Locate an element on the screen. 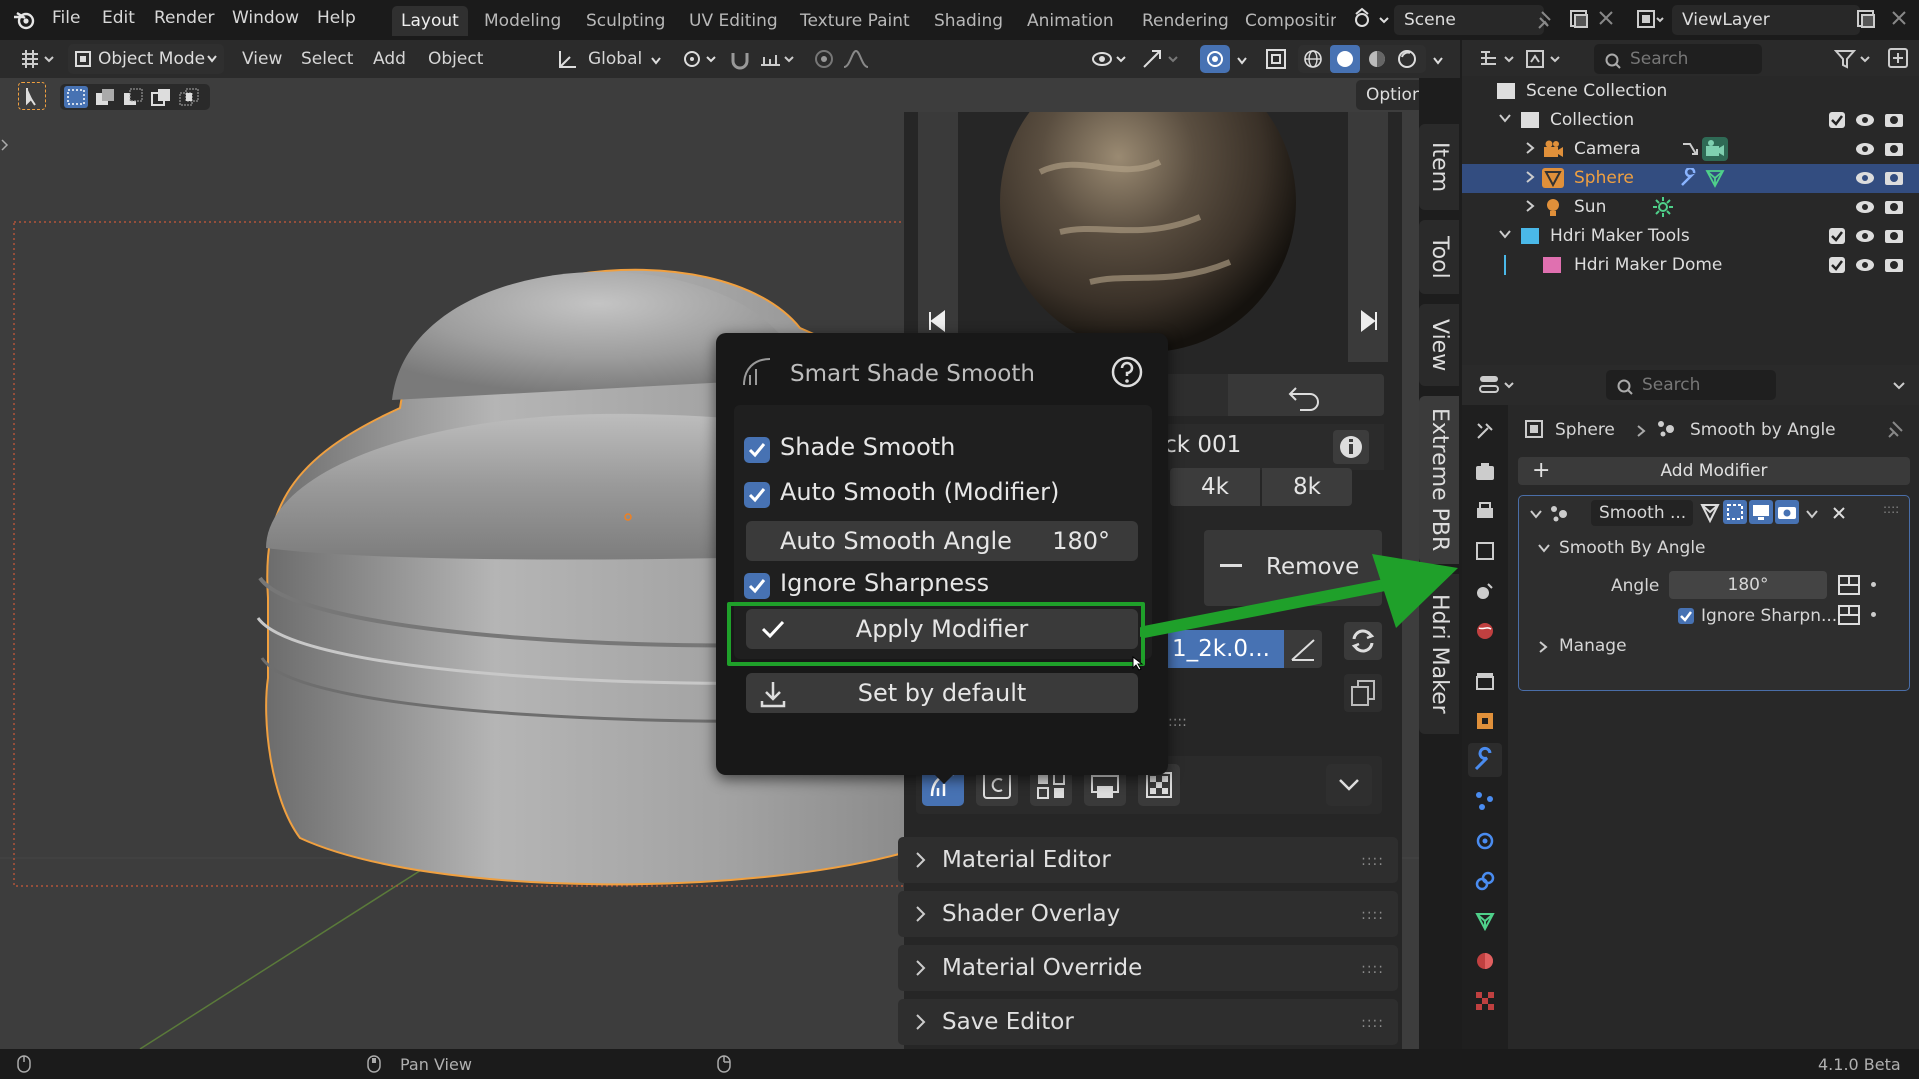 The width and height of the screenshot is (1919, 1079). snap-target-icon is located at coordinates (778, 59).